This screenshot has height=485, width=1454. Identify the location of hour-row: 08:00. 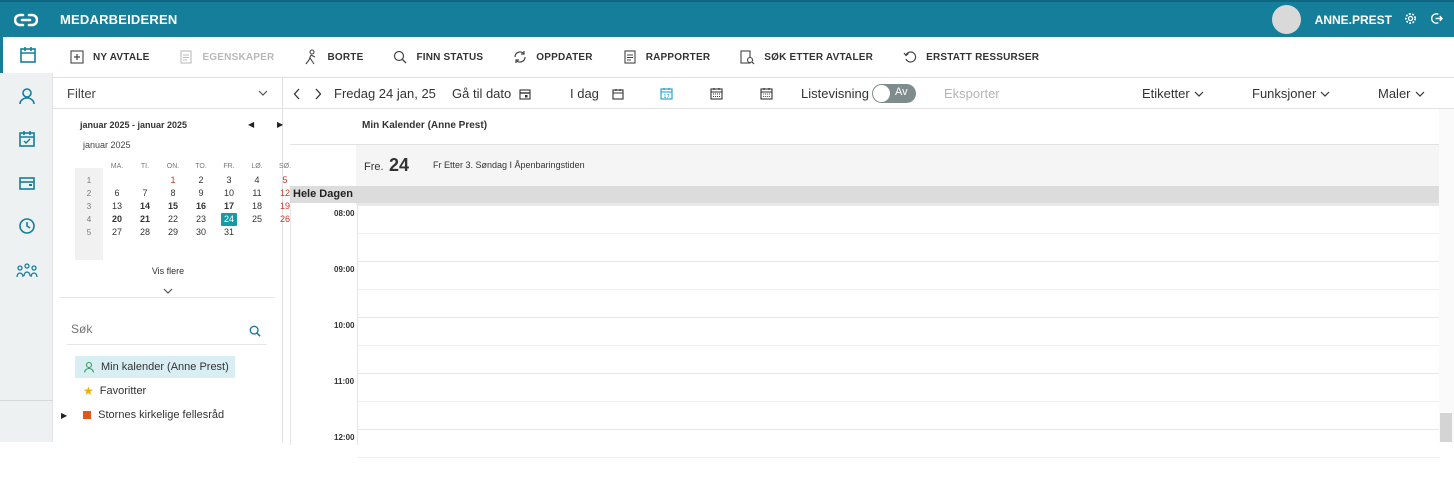
(865, 233).